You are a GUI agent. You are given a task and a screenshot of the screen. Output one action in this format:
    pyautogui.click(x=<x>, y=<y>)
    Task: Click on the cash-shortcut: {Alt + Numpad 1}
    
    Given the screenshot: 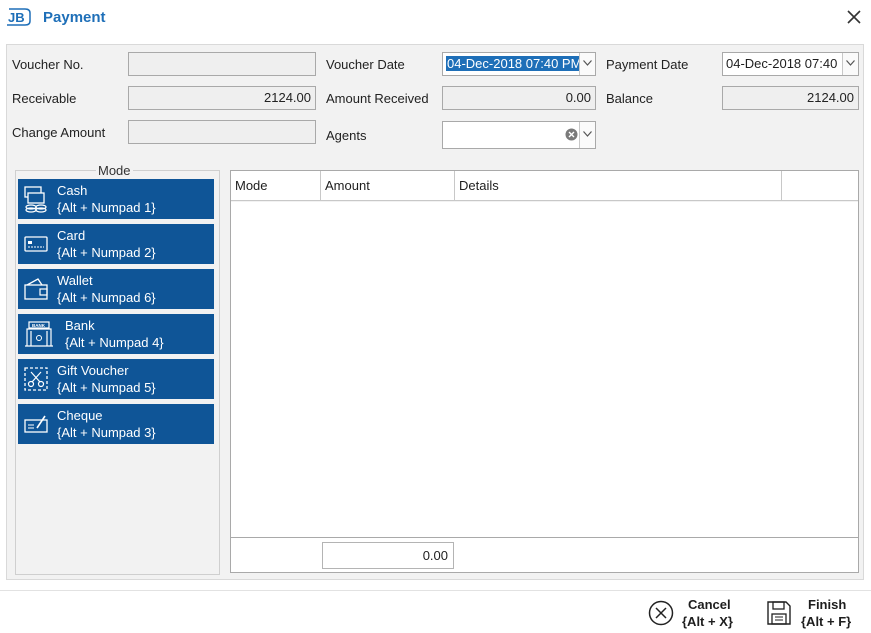 What is the action you would take?
    pyautogui.click(x=106, y=207)
    